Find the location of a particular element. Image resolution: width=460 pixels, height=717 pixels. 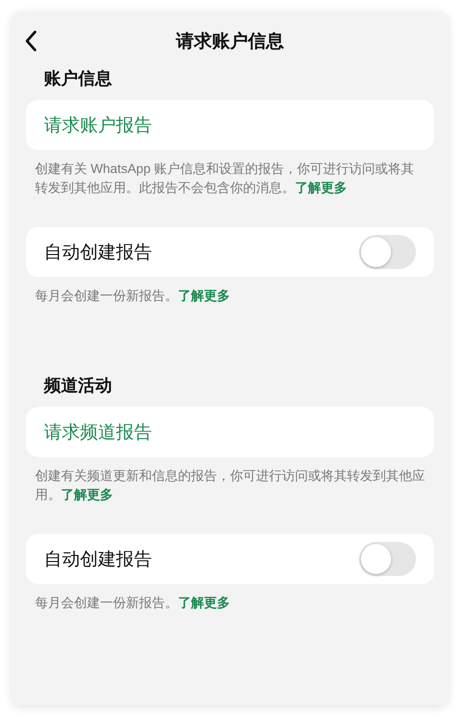

back-icon is located at coordinates (31, 41).